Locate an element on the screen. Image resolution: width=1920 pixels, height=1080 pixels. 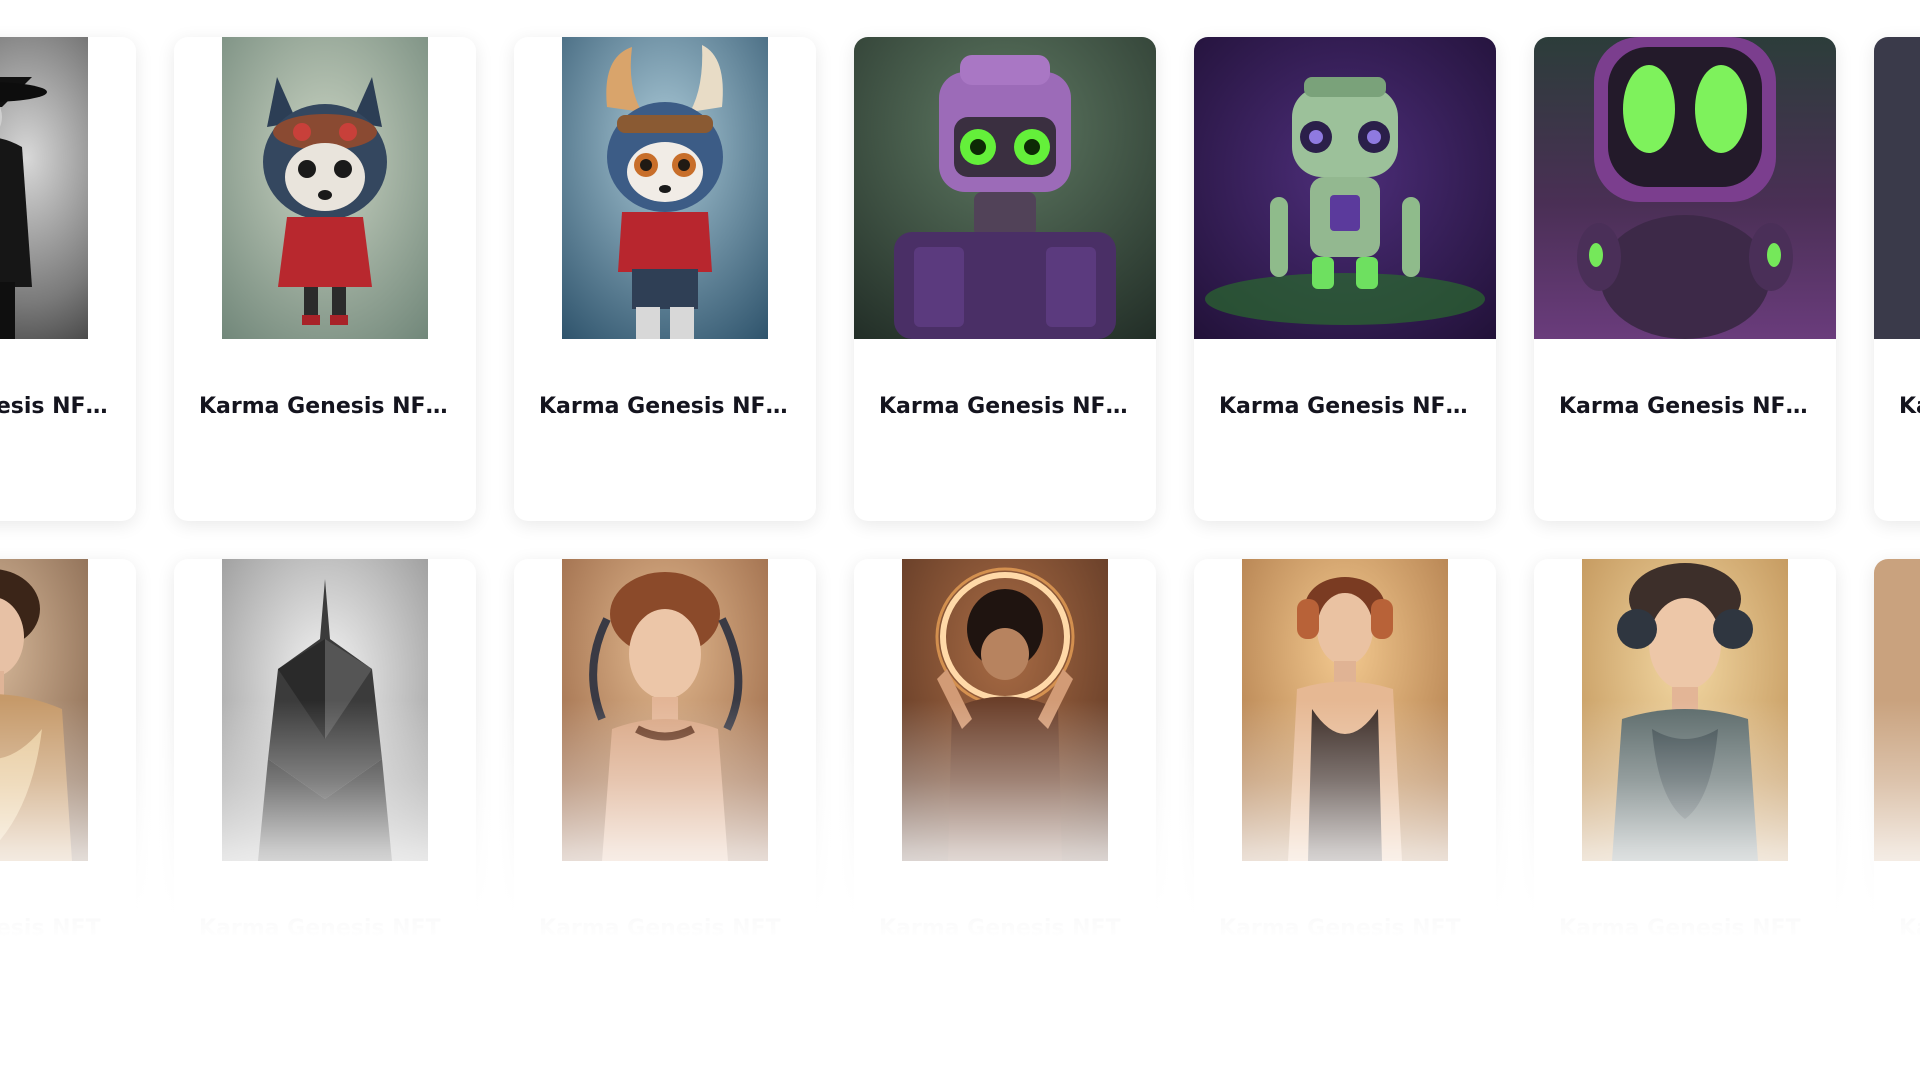
geometric-mask-artwork is located at coordinates (325, 710).